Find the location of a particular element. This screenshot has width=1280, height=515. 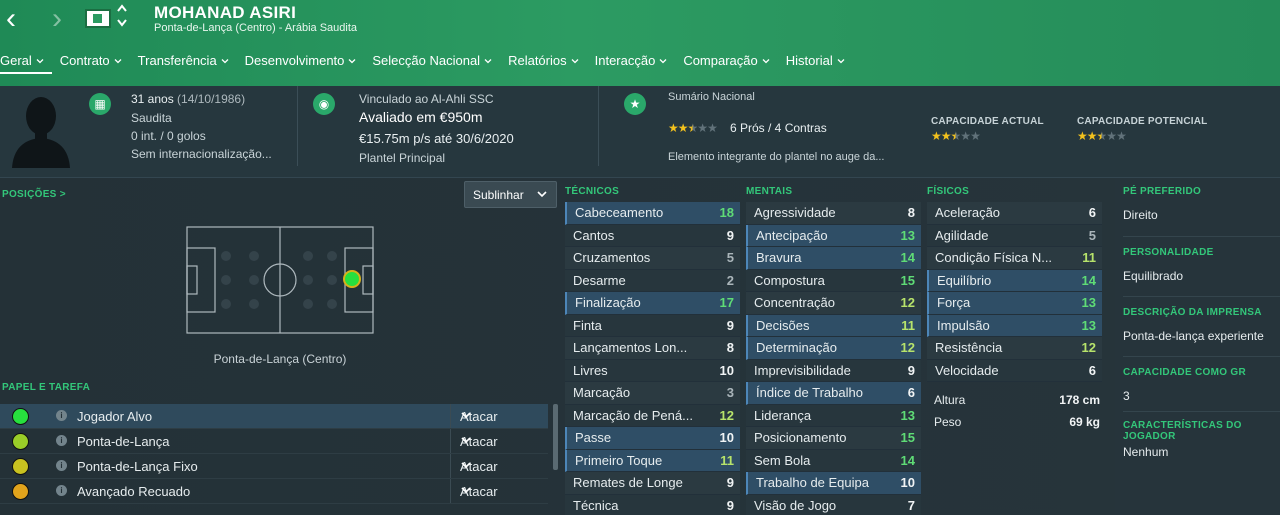

attribute-row: Imprevisibilidade 9 is located at coordinates (833, 370).